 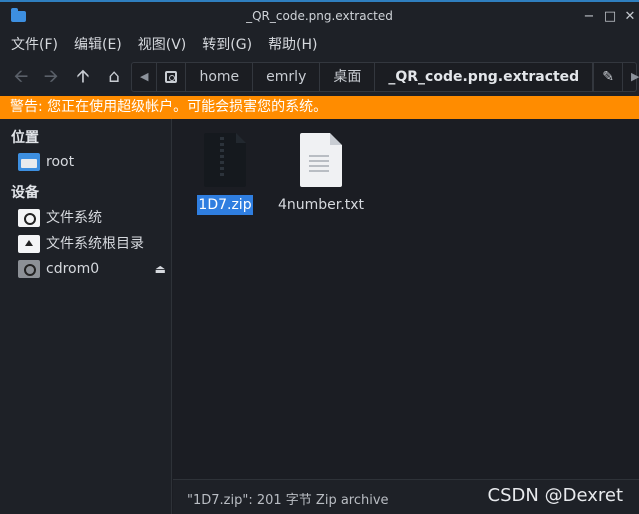 I want to click on root-warning-banner: 警告: 您正在使用超级帐户。可能会损害您的系统。, so click(x=319, y=107).